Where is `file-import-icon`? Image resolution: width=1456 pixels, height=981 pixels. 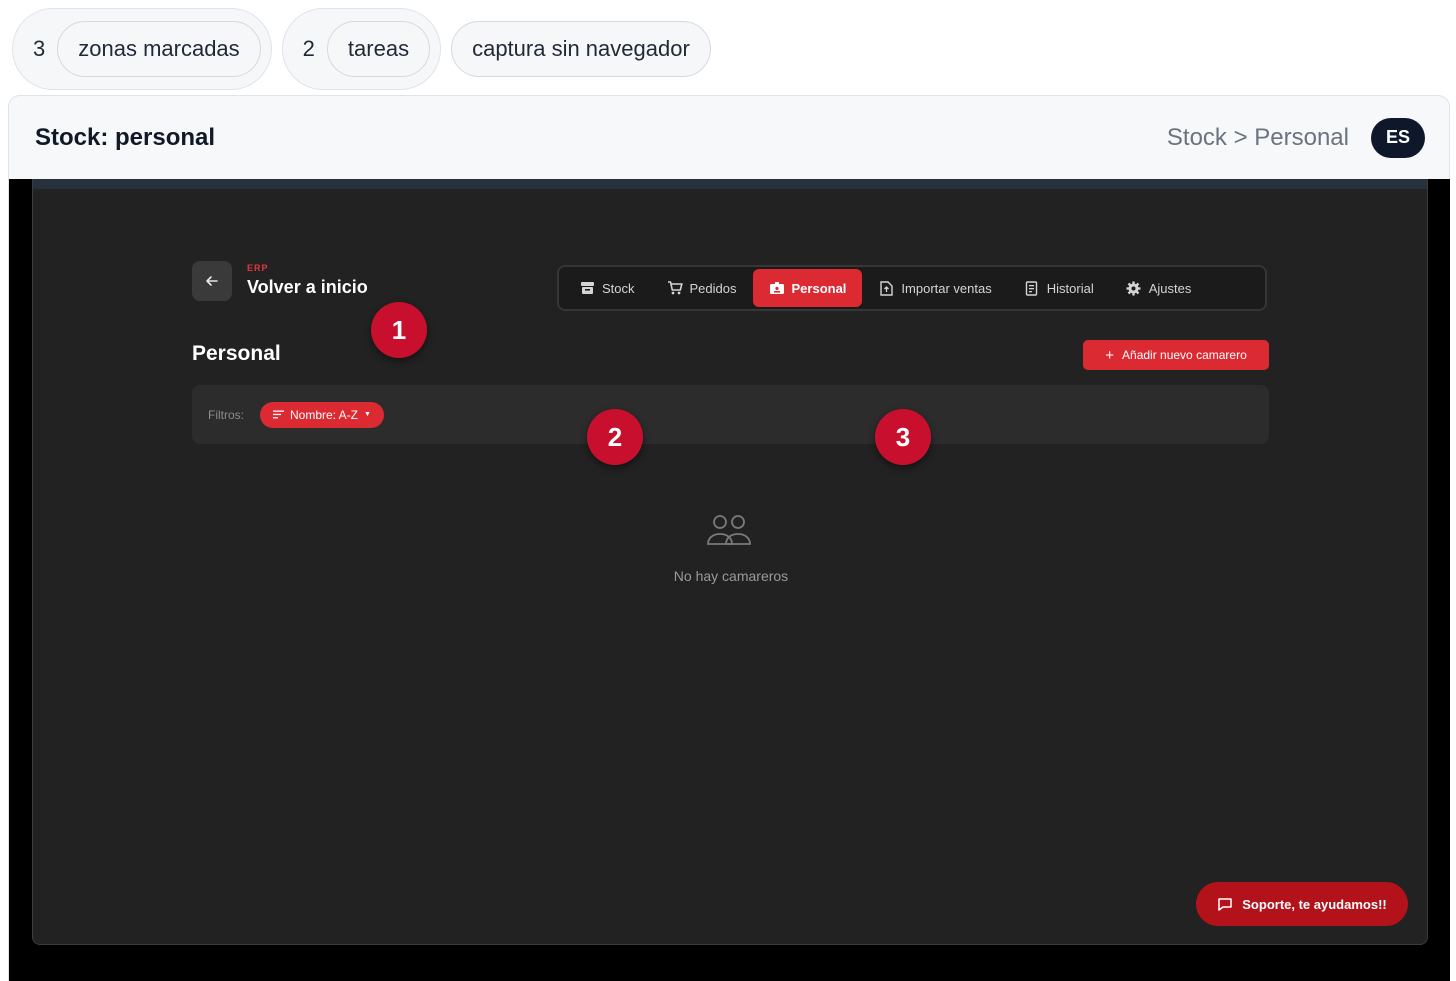
file-import-icon is located at coordinates (886, 288).